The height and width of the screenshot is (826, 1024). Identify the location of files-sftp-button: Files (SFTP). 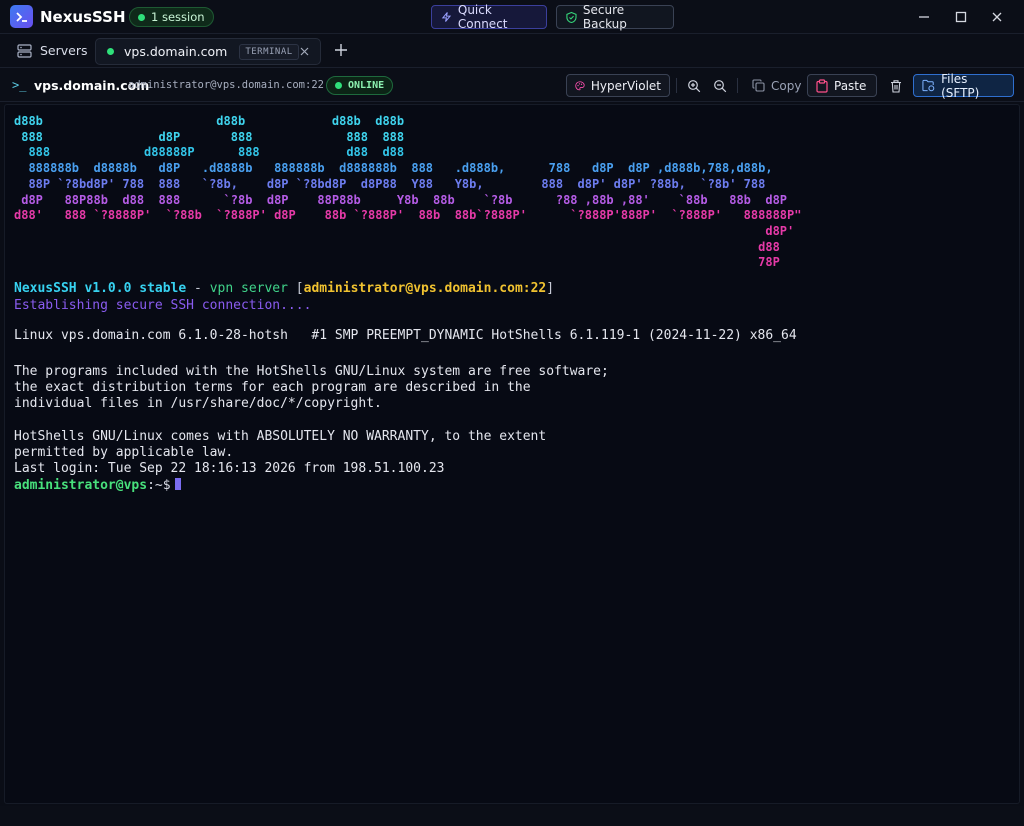
(963, 85).